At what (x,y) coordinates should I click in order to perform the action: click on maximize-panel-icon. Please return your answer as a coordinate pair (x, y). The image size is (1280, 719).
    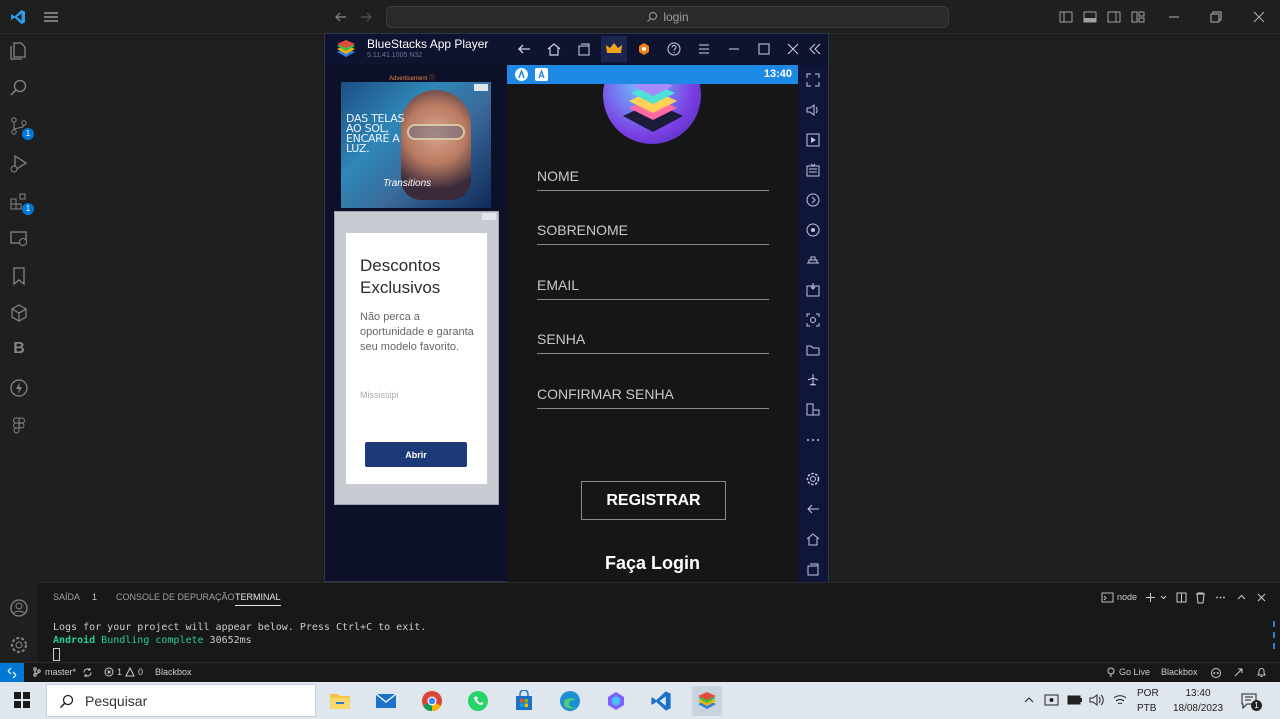
    Looking at the image, I should click on (1241, 597).